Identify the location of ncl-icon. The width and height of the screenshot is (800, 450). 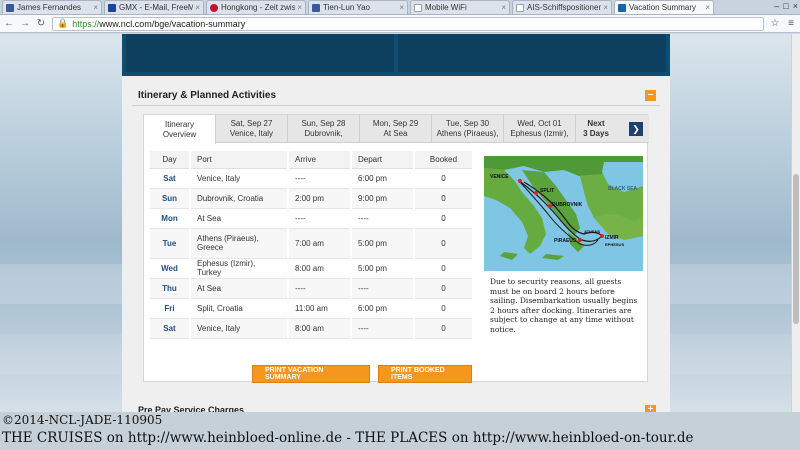
(622, 7).